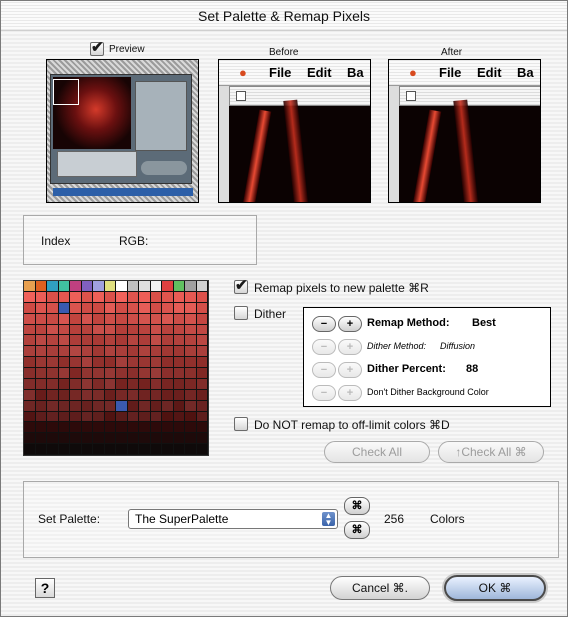  I want to click on dither-method-increment: +, so click(350, 347).